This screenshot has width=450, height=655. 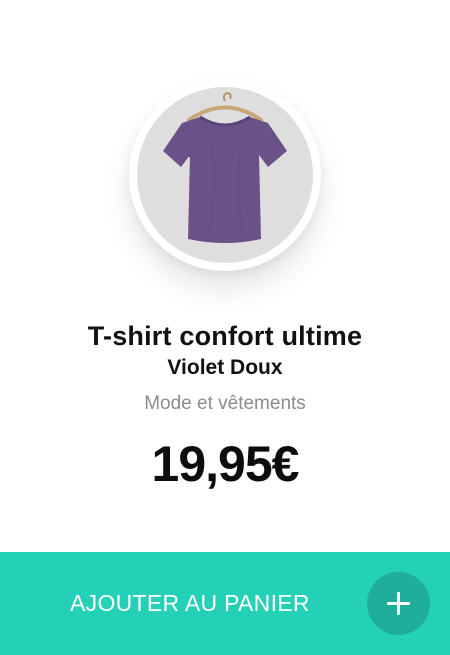 I want to click on product-price: 19,95€, so click(x=225, y=464).